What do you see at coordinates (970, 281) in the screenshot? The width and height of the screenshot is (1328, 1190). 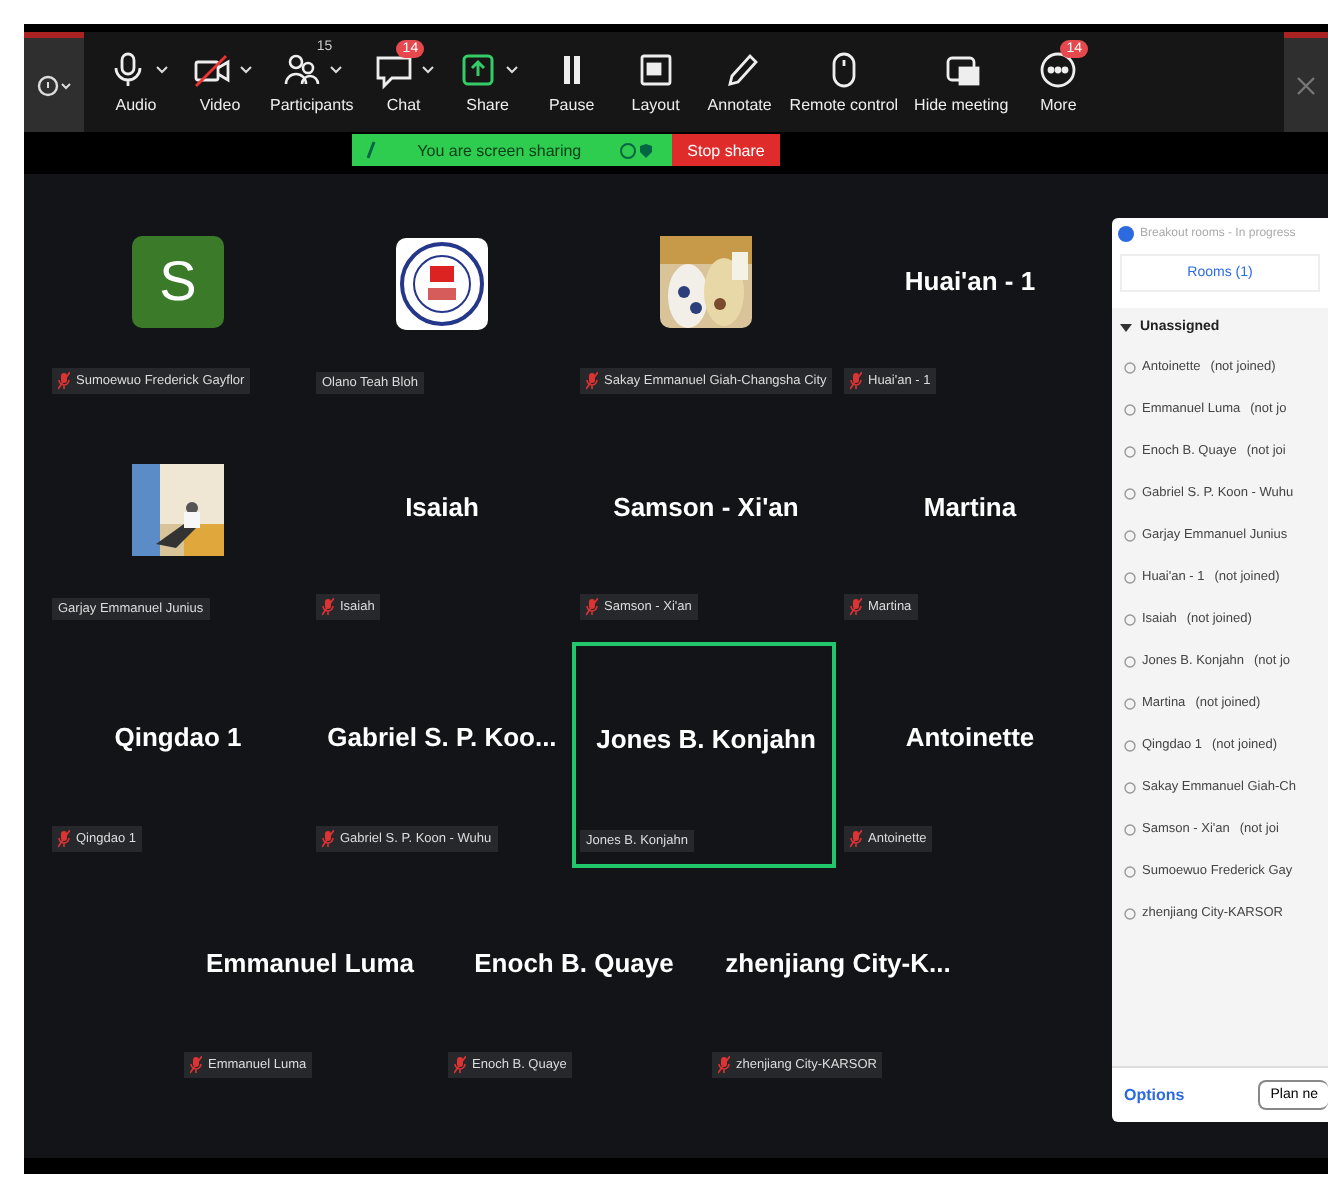 I see `participant-name: Huai'an - 1` at bounding box center [970, 281].